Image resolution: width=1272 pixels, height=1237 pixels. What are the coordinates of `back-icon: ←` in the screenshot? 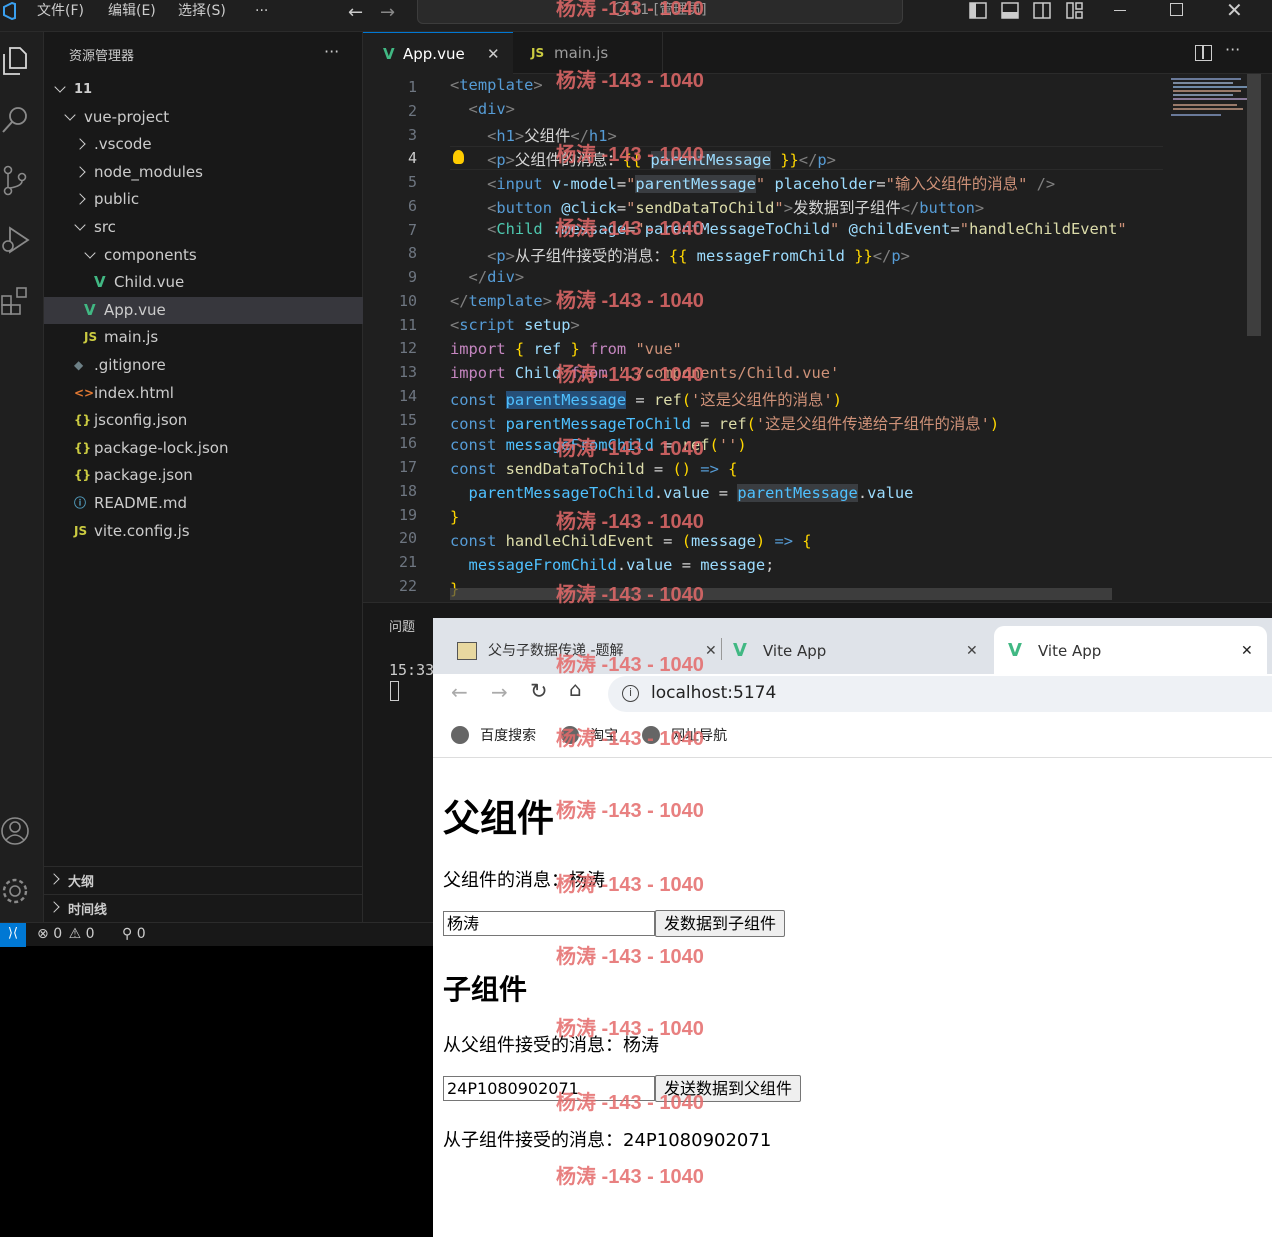 It's located at (459, 692).